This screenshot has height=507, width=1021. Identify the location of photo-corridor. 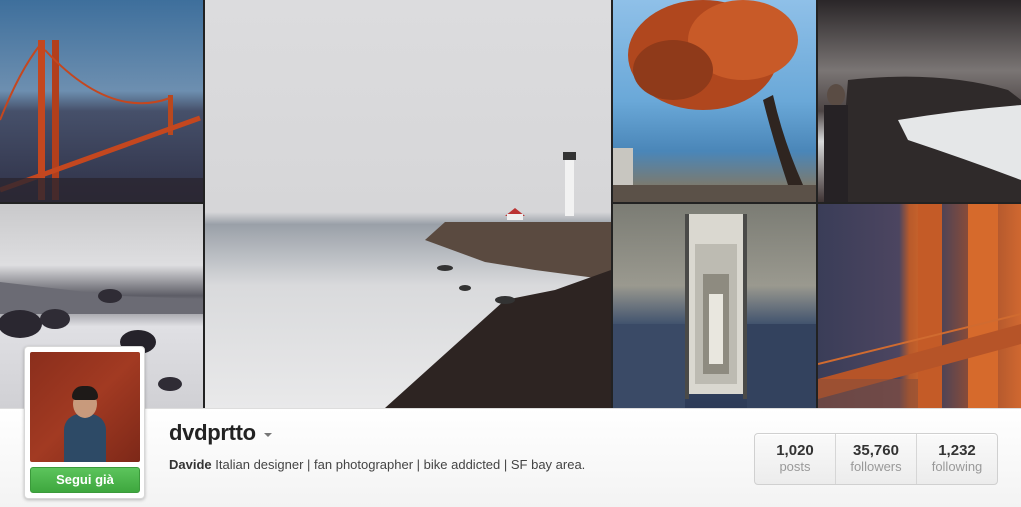
(714, 306).